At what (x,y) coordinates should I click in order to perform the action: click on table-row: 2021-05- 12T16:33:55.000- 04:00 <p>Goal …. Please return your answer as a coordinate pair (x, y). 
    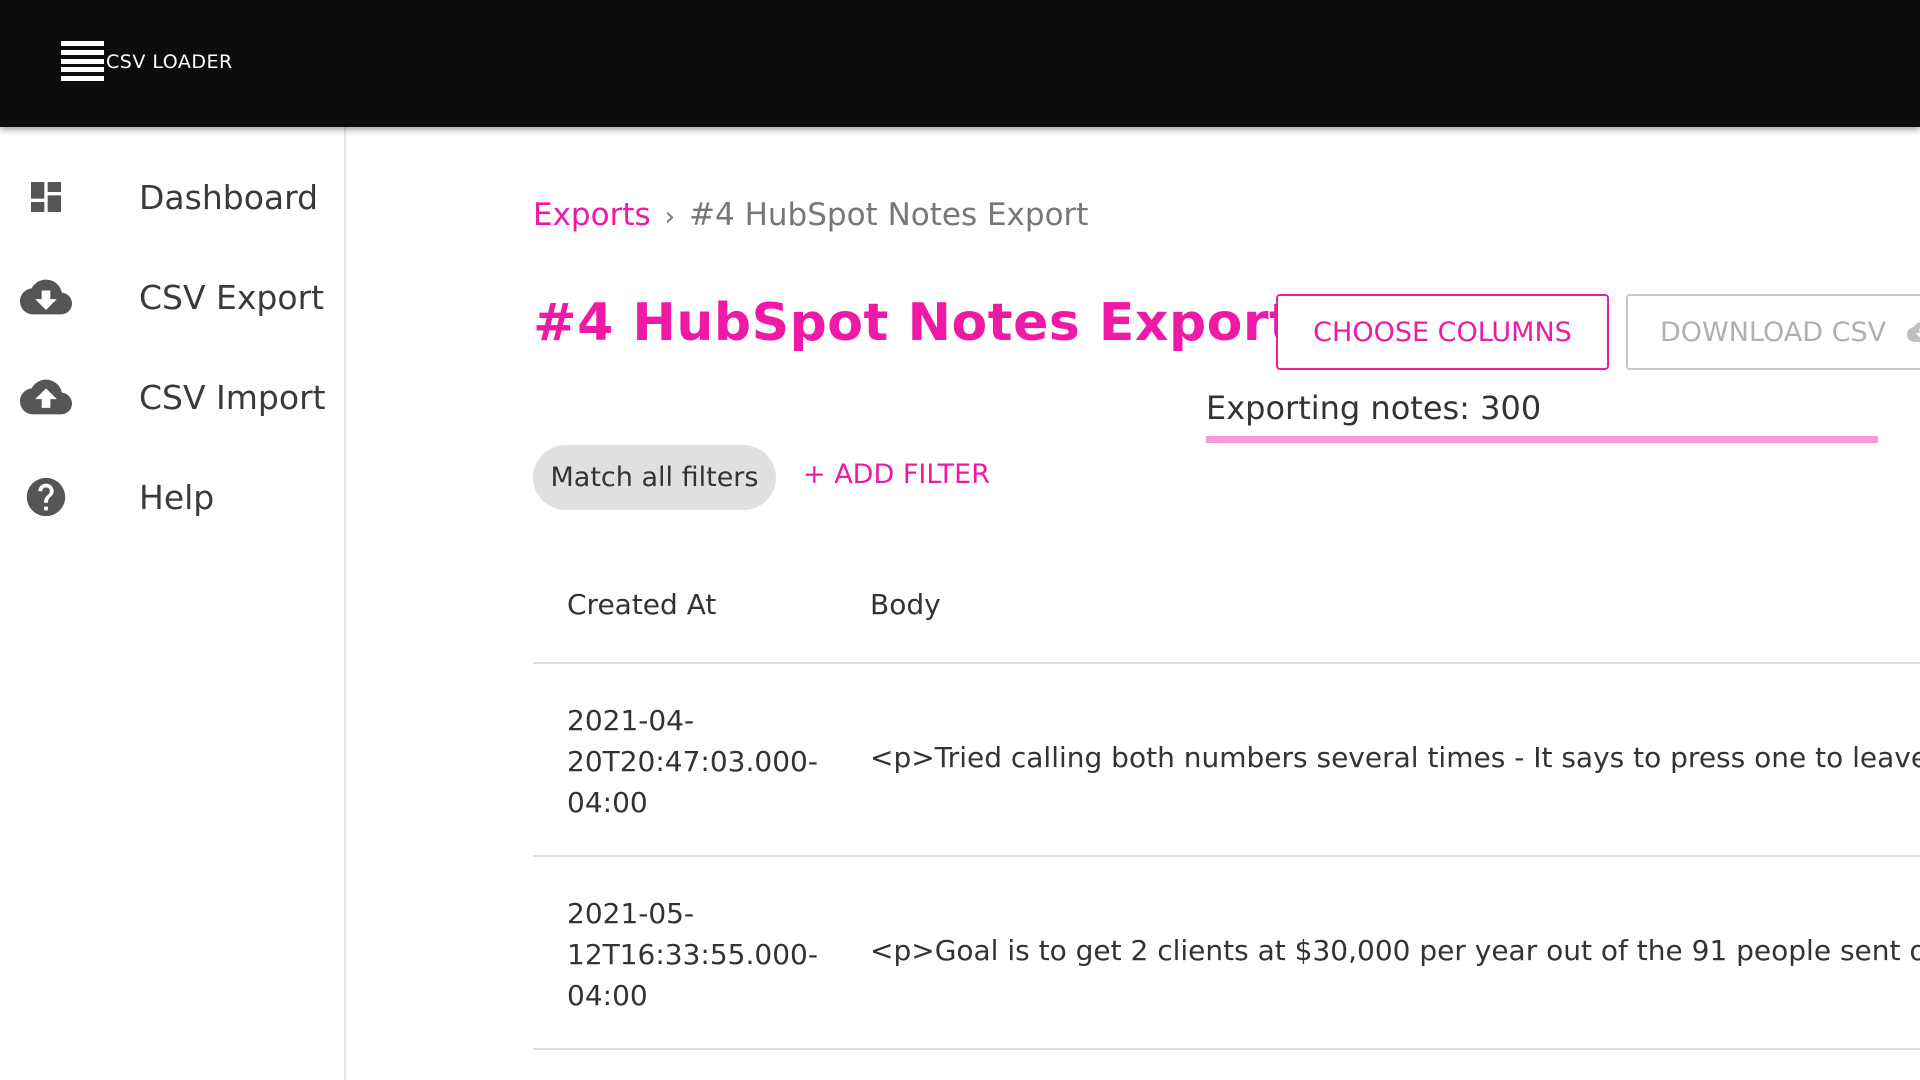
    Looking at the image, I should click on (1226, 953).